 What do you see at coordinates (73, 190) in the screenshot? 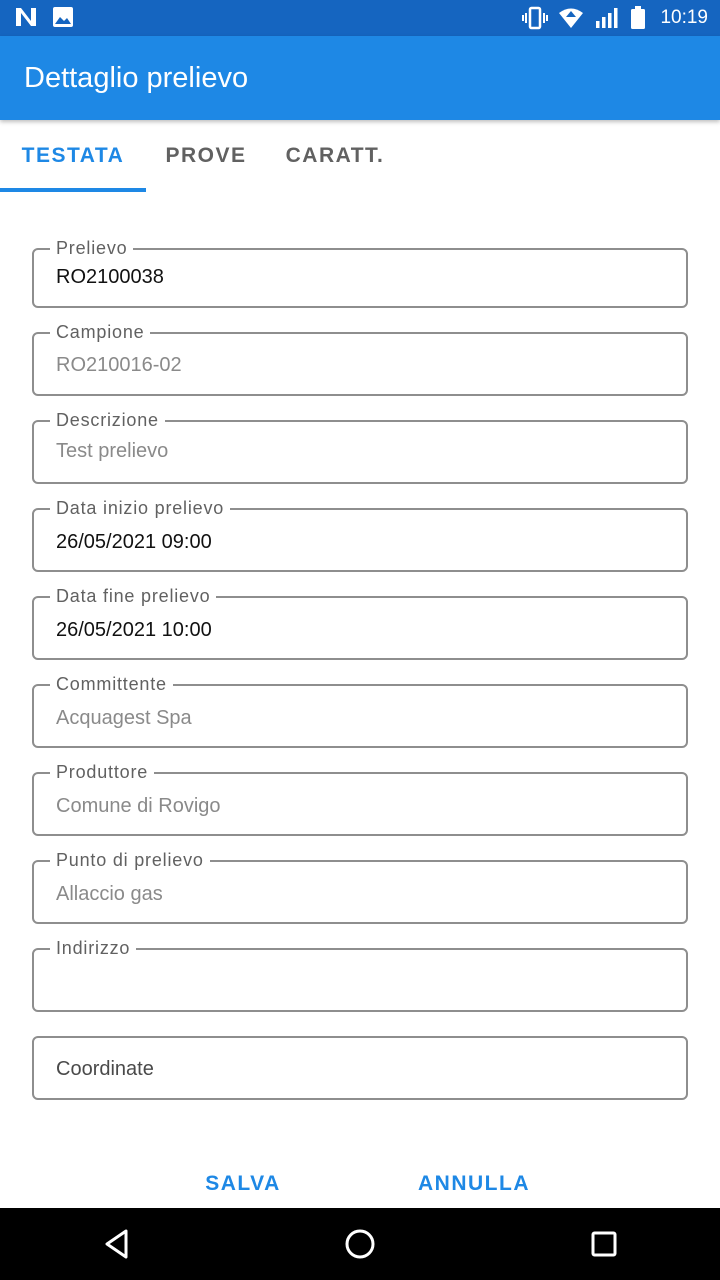
I see `tab-indicator` at bounding box center [73, 190].